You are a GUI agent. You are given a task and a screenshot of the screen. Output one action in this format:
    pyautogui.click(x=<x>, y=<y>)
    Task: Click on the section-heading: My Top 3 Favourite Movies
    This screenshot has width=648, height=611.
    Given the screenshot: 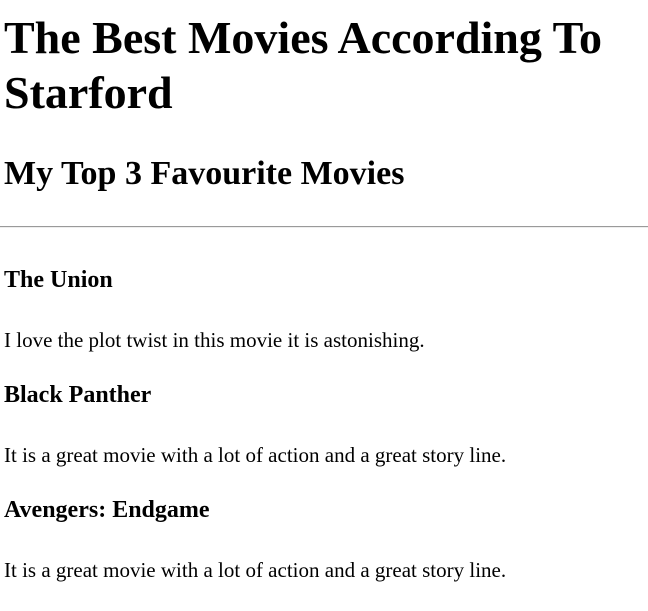 What is the action you would take?
    pyautogui.click(x=204, y=173)
    